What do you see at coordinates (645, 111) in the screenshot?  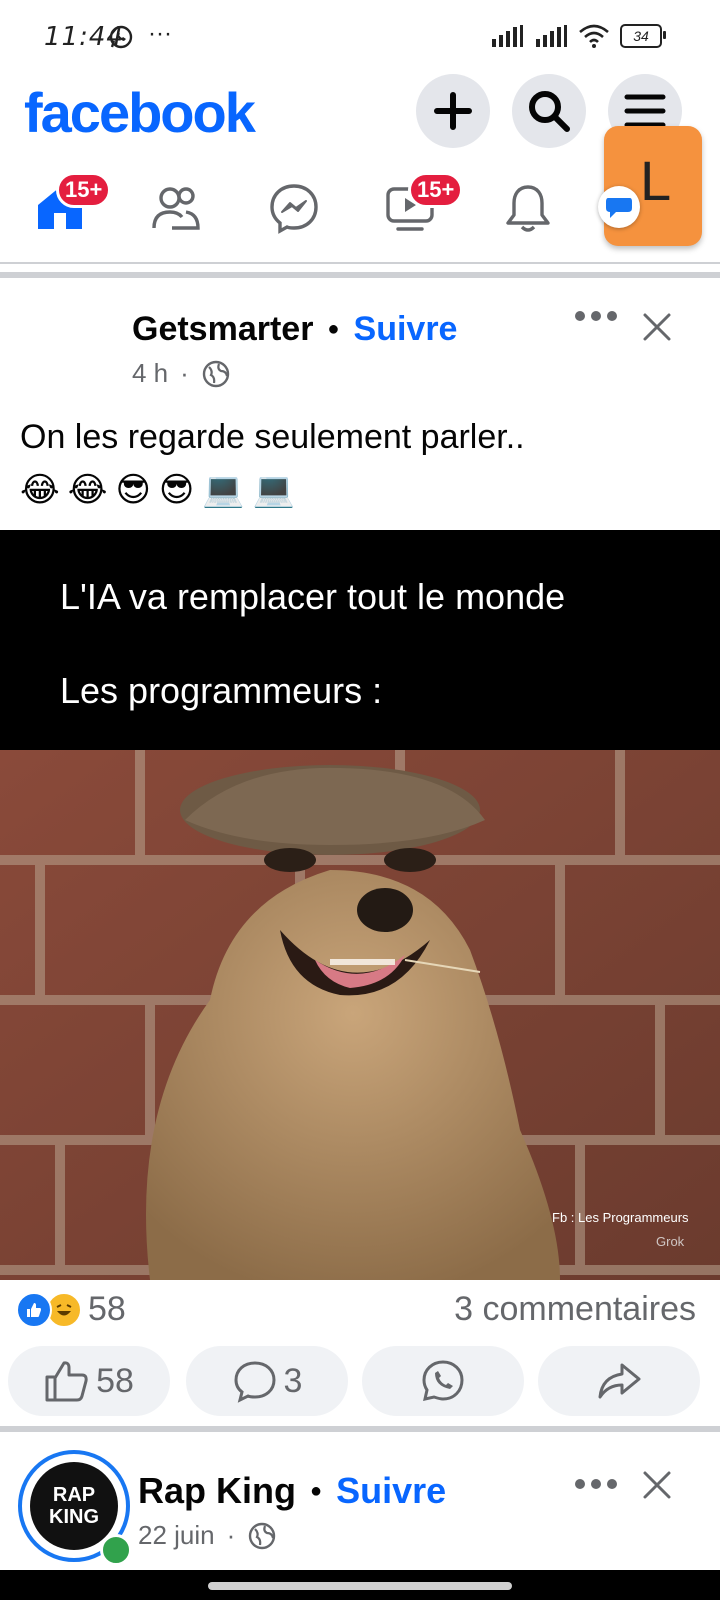 I see `hamburger-icon` at bounding box center [645, 111].